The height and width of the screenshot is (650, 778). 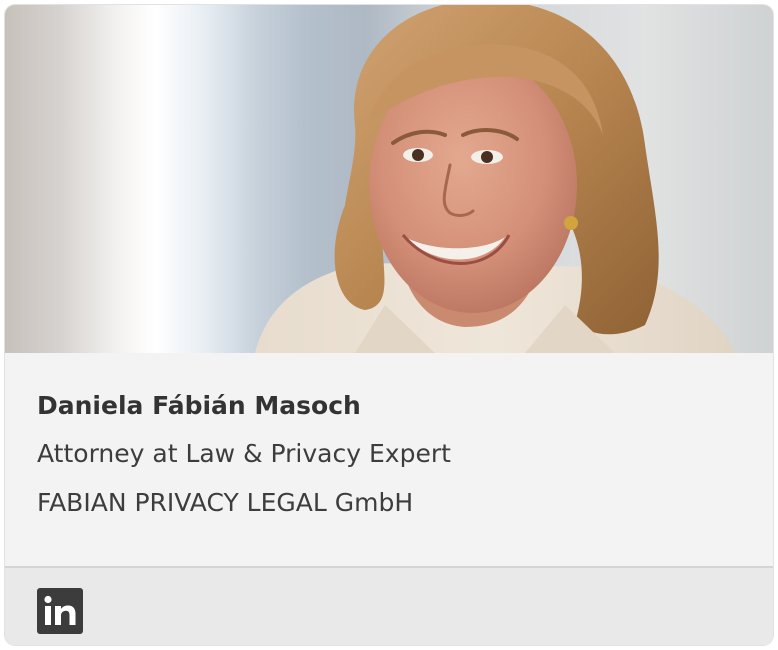 I want to click on social-footer, so click(x=389, y=606).